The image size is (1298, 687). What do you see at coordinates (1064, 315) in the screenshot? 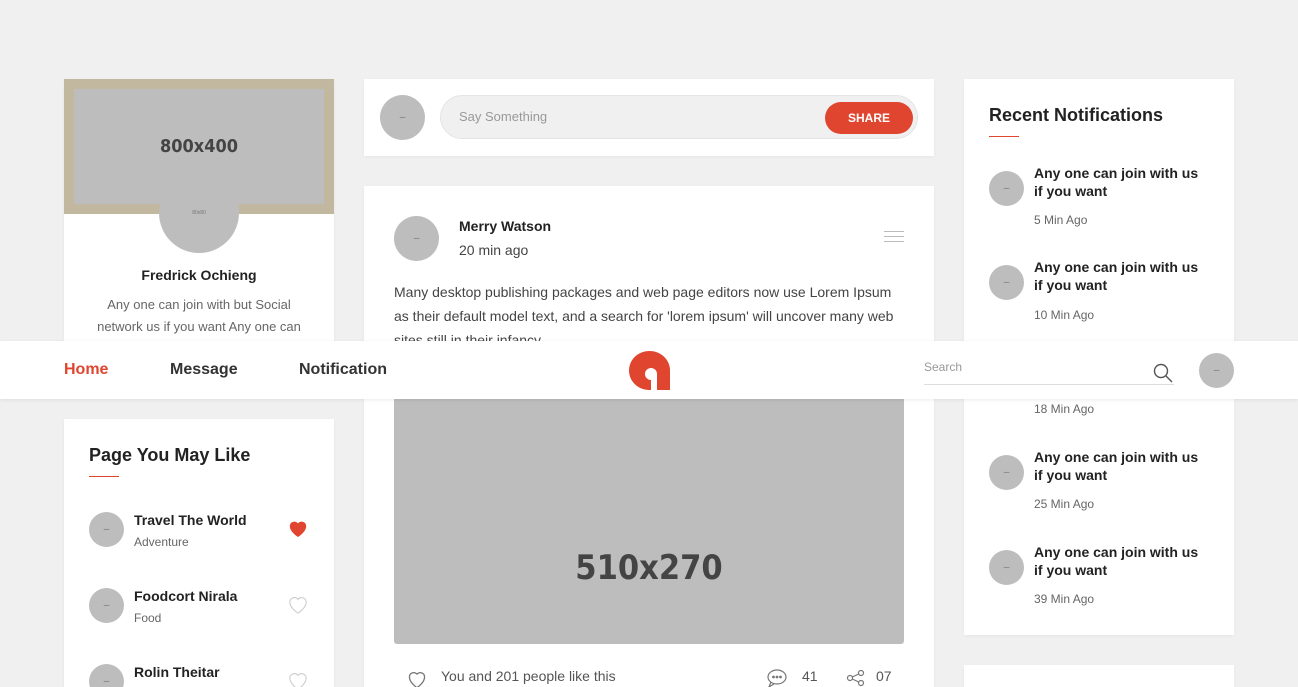
I see `notification-time: 10 Min Ago` at bounding box center [1064, 315].